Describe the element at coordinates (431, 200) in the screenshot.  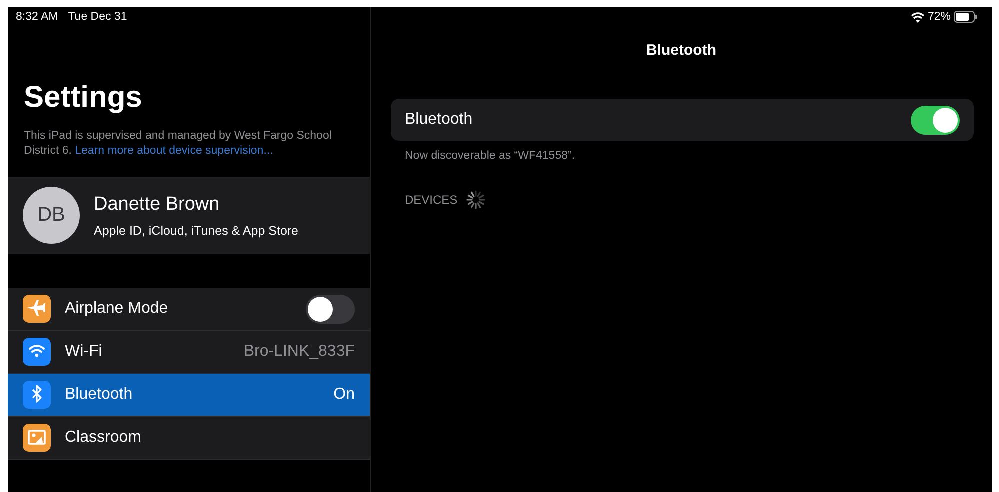
I see `section-header: DEVICES` at that location.